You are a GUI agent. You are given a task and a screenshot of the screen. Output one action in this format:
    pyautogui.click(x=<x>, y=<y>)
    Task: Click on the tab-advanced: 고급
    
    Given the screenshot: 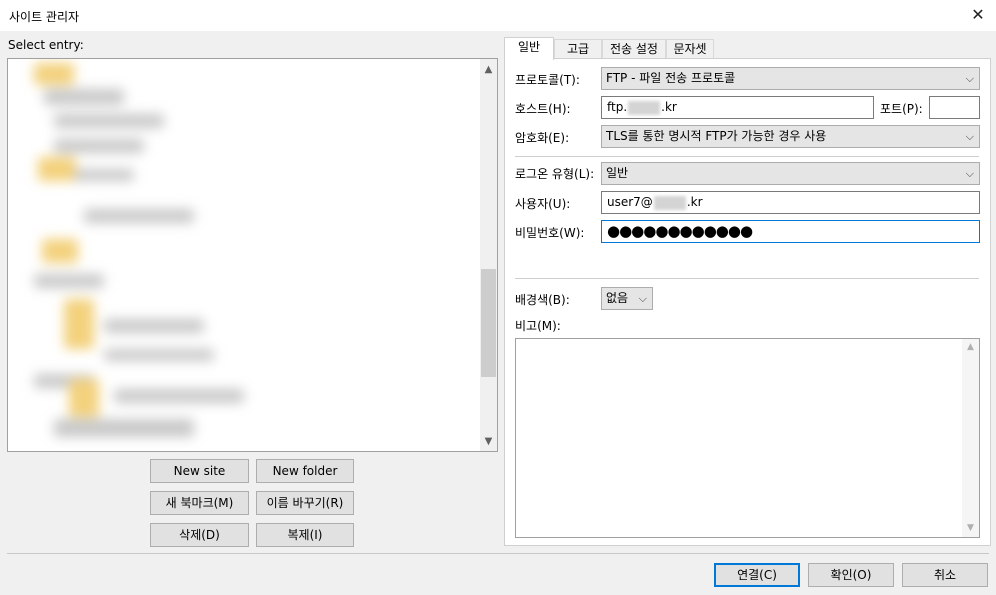 What is the action you would take?
    pyautogui.click(x=578, y=49)
    